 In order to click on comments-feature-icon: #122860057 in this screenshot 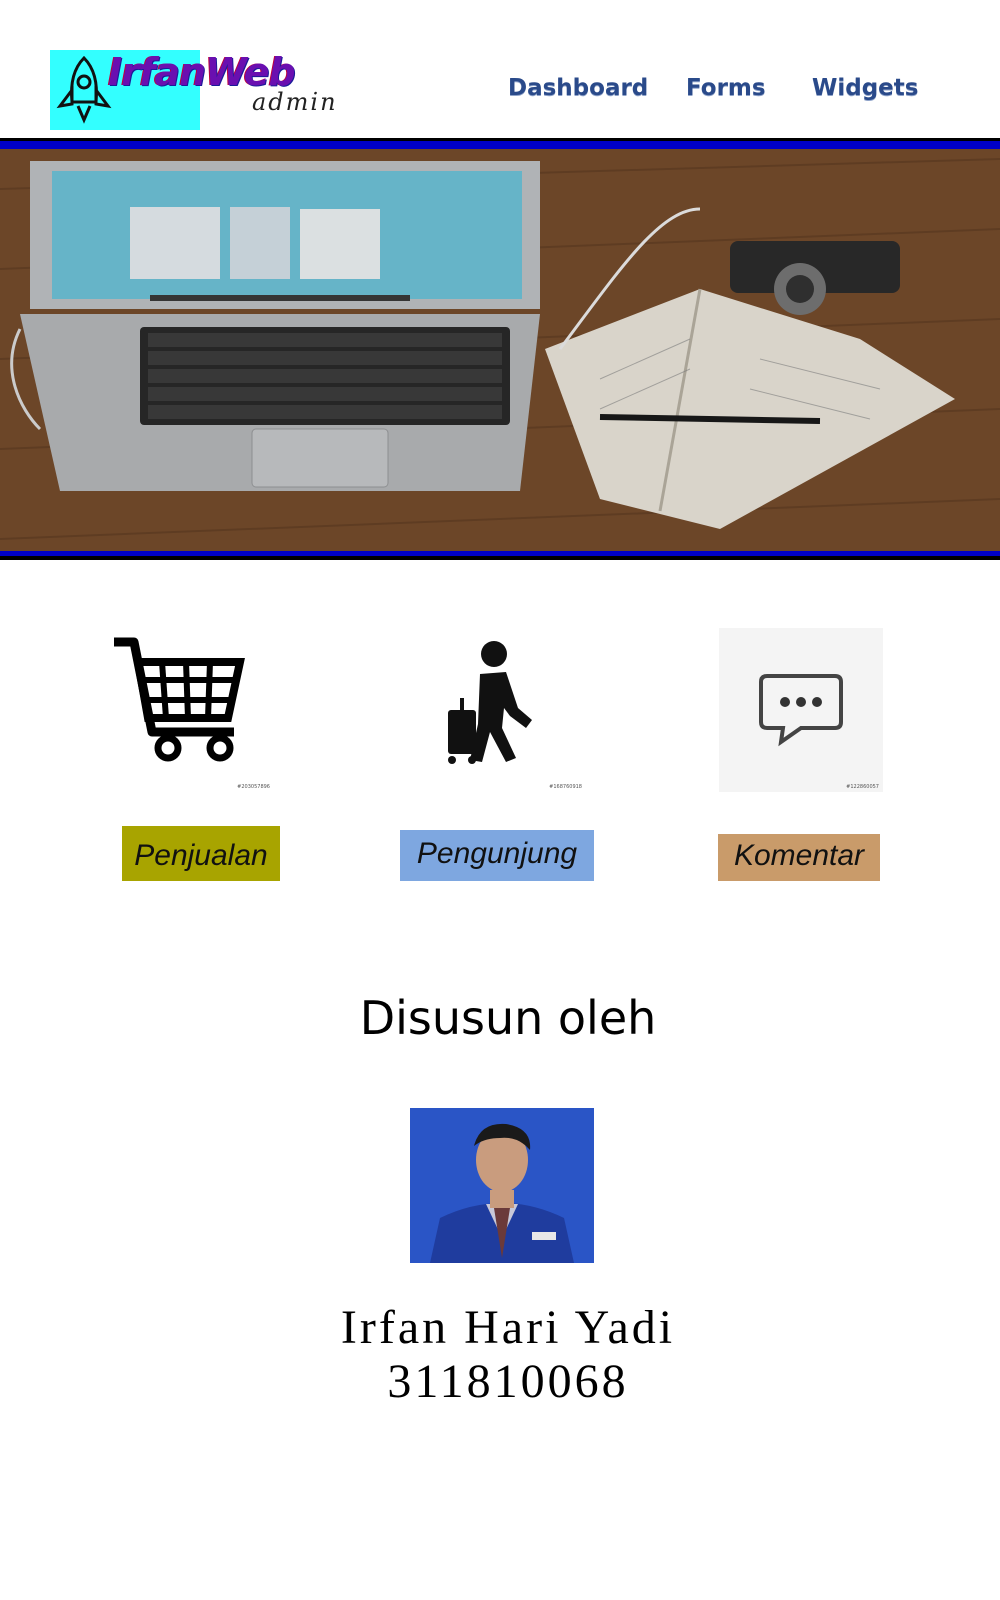, I will do `click(801, 710)`.